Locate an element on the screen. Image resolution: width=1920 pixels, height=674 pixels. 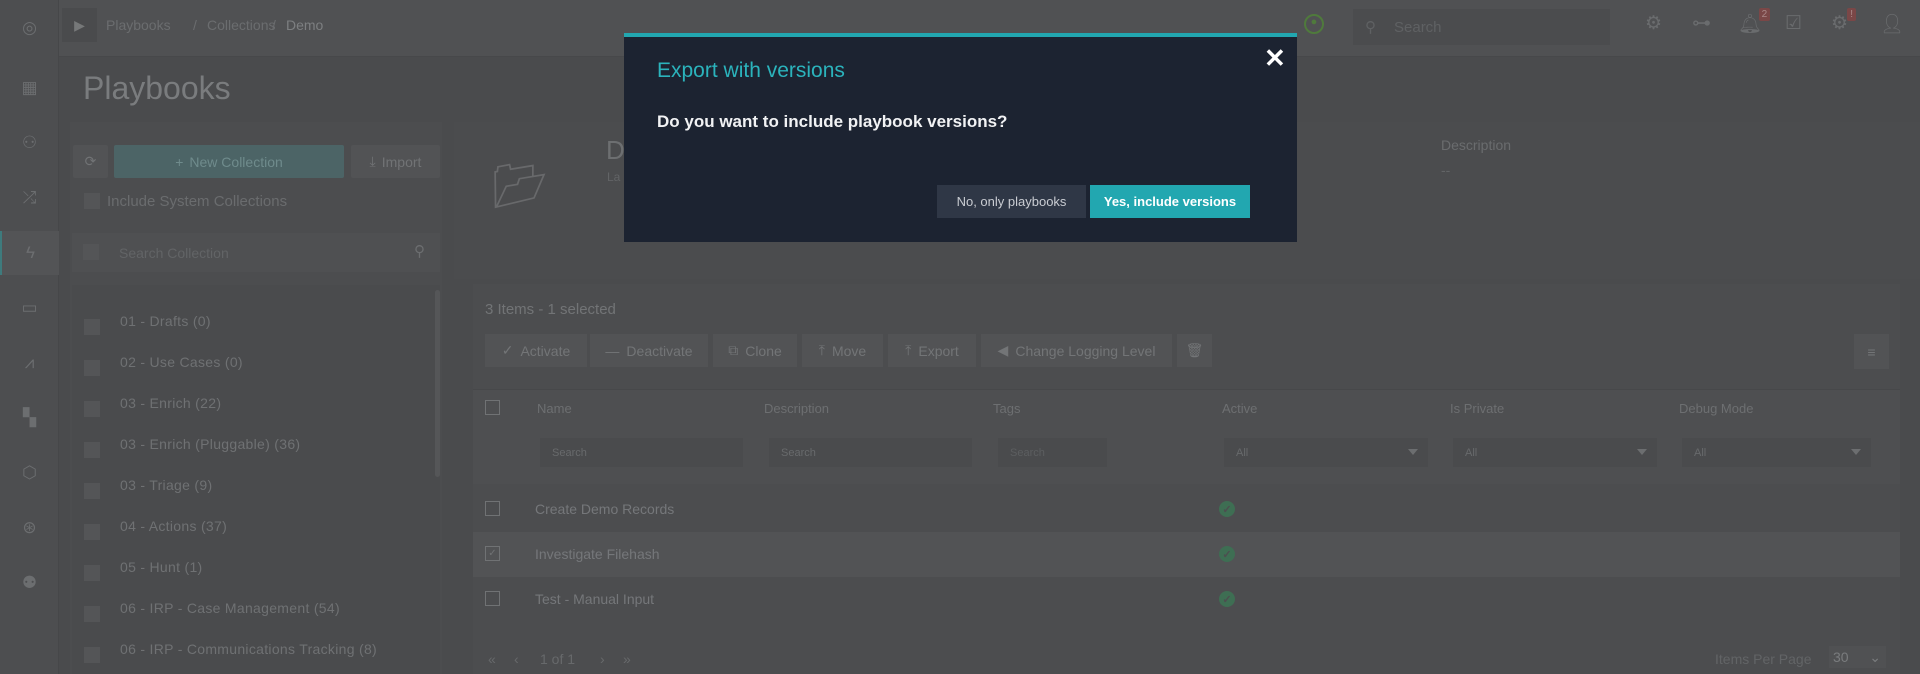
no-only-playbooks-button: No, only playbooks is located at coordinates (1011, 201).